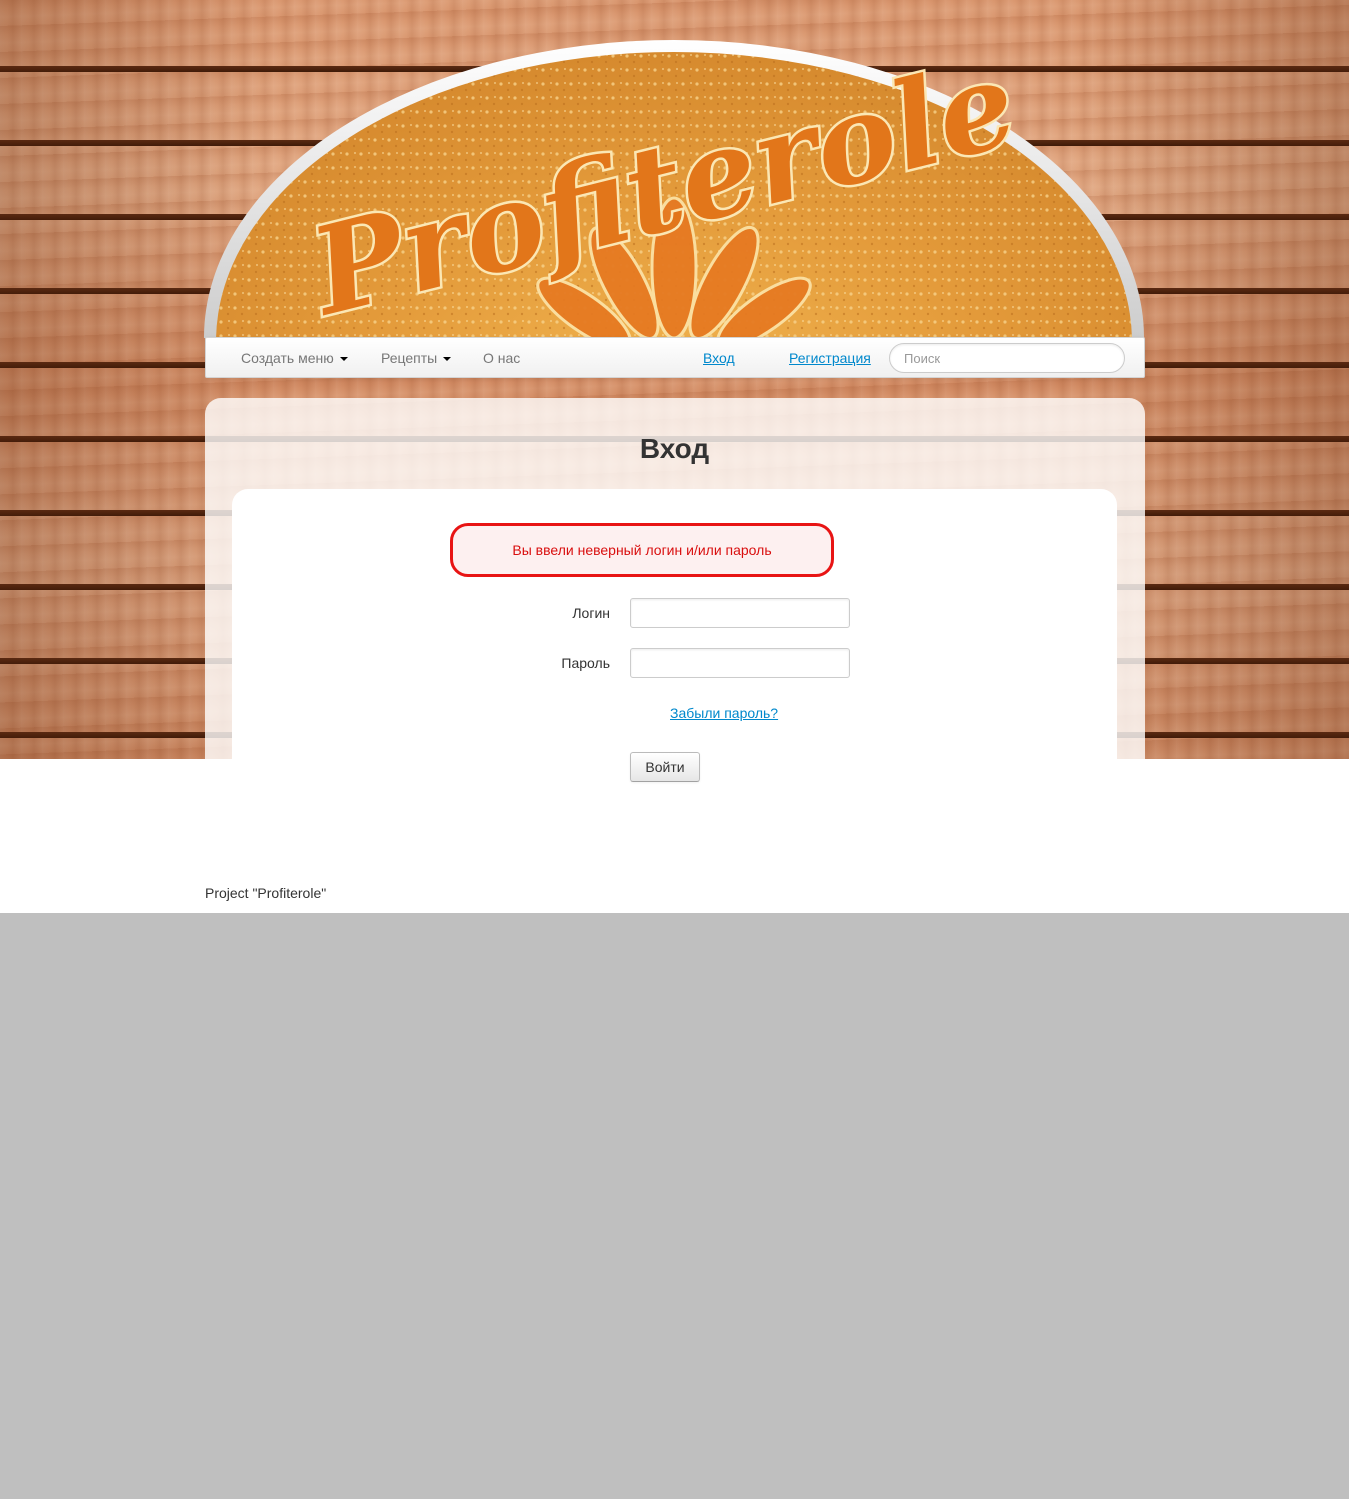 The height and width of the screenshot is (1499, 1349). What do you see at coordinates (409, 358) in the screenshot?
I see `nav-recipes-label: Рецепты` at bounding box center [409, 358].